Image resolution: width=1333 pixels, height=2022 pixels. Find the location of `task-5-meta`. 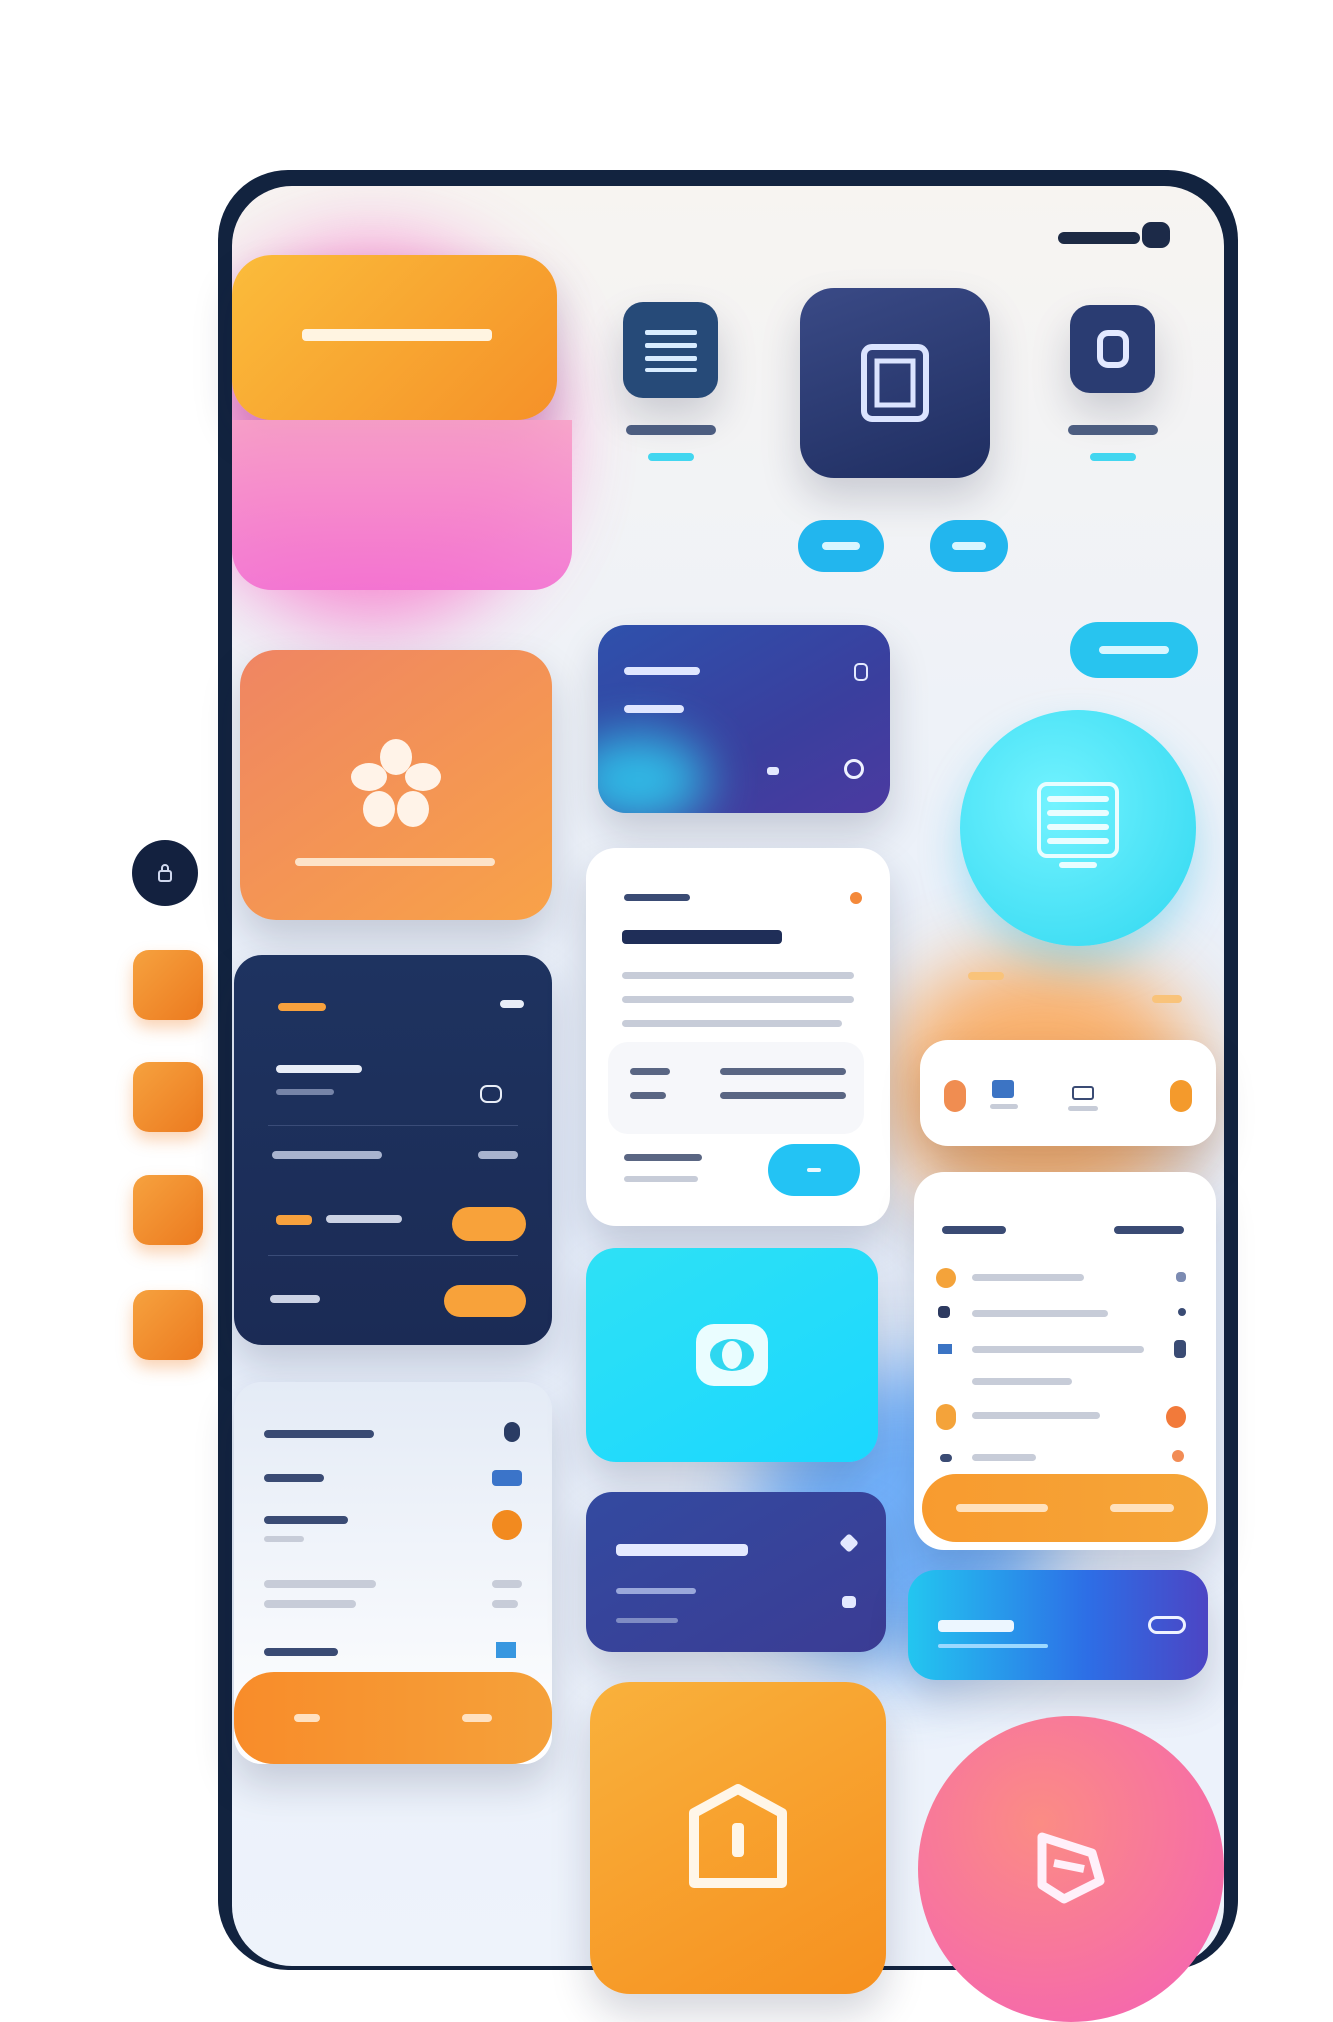

task-5-meta is located at coordinates (1176, 1417).